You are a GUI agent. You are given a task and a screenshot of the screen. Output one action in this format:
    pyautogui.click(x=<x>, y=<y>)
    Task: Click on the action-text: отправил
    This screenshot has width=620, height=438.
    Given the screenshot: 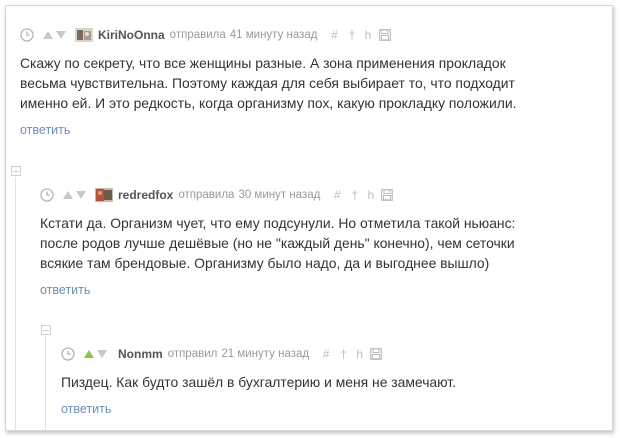 What is the action you would take?
    pyautogui.click(x=192, y=354)
    